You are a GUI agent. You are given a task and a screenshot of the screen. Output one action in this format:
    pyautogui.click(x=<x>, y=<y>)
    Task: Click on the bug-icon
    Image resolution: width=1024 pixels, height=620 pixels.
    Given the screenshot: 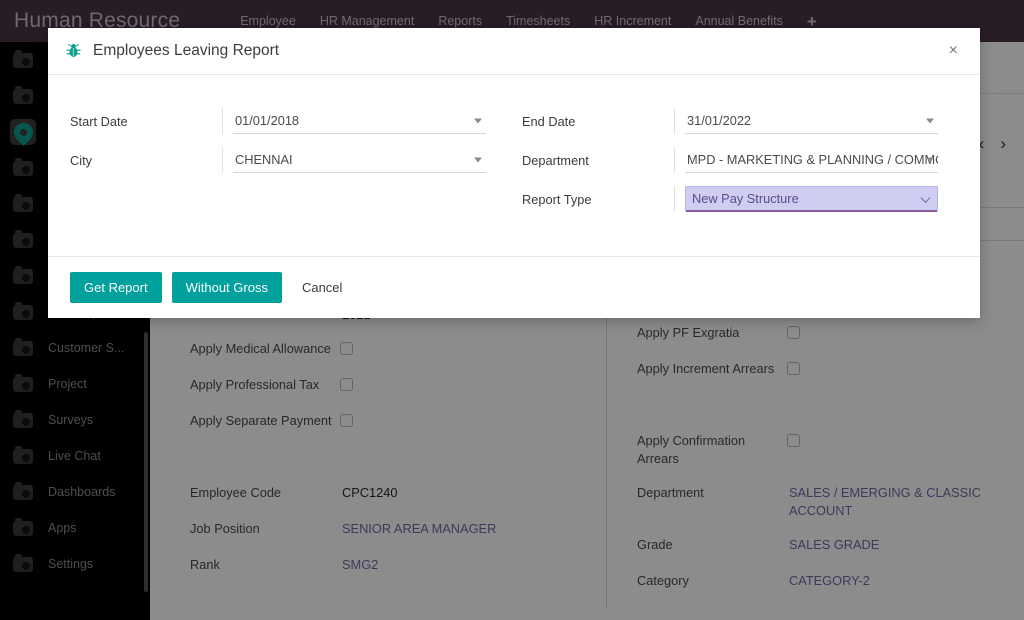 What is the action you would take?
    pyautogui.click(x=73, y=51)
    